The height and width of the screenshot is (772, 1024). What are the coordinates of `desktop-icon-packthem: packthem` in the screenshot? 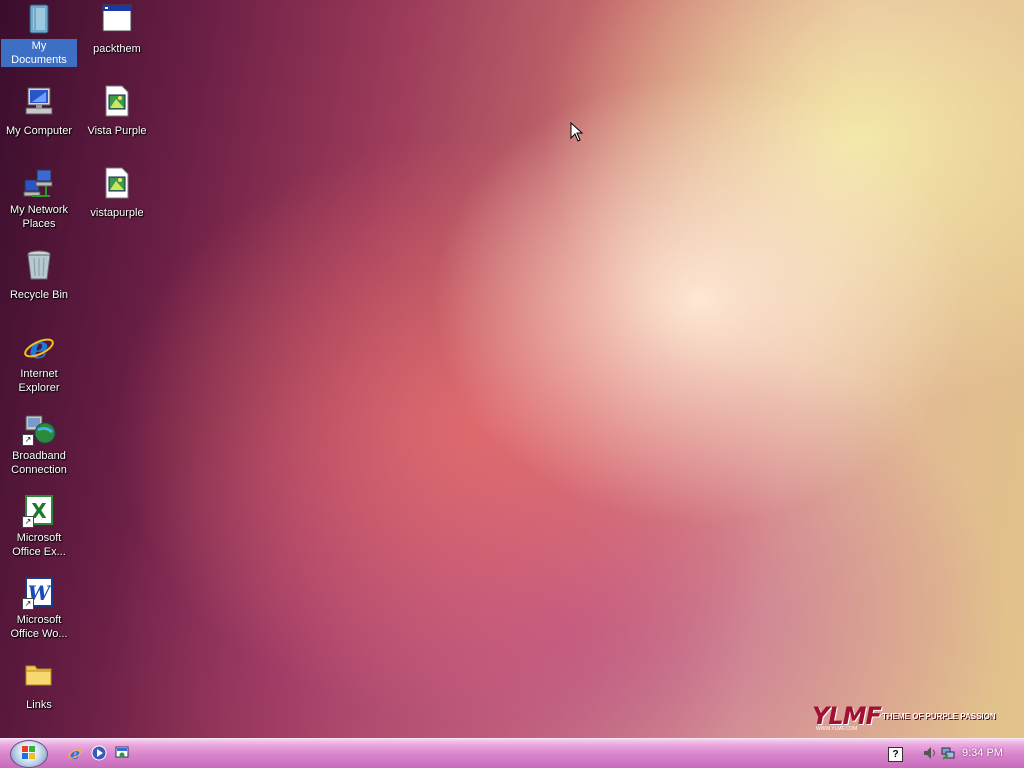 It's located at (117, 29).